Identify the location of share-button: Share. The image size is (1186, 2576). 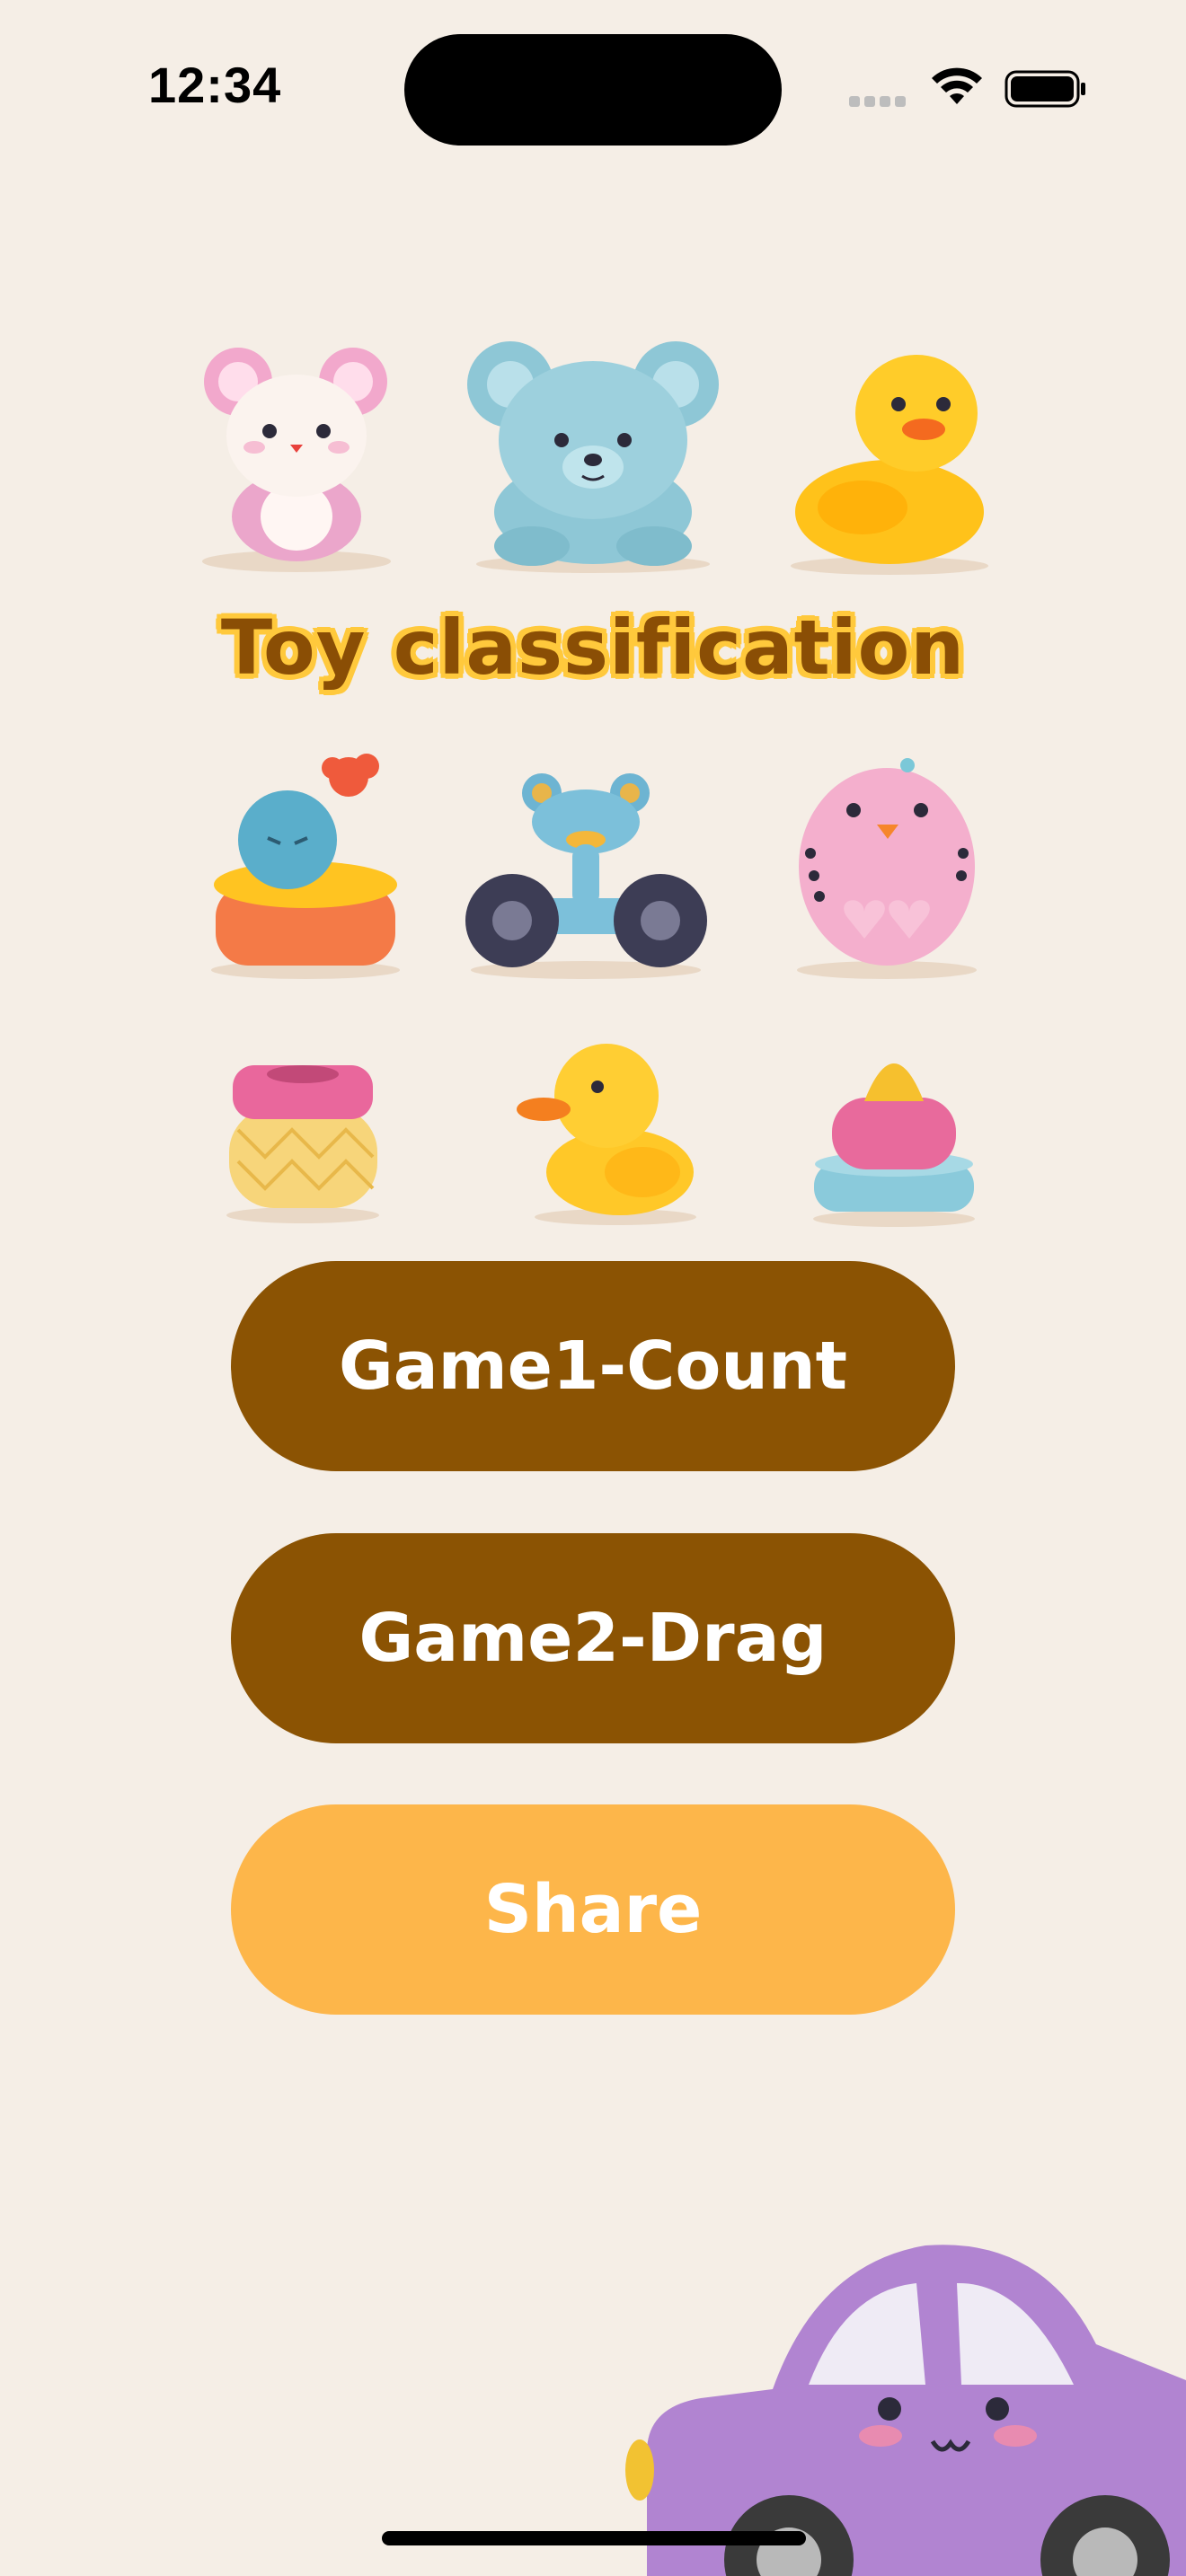
(593, 1909).